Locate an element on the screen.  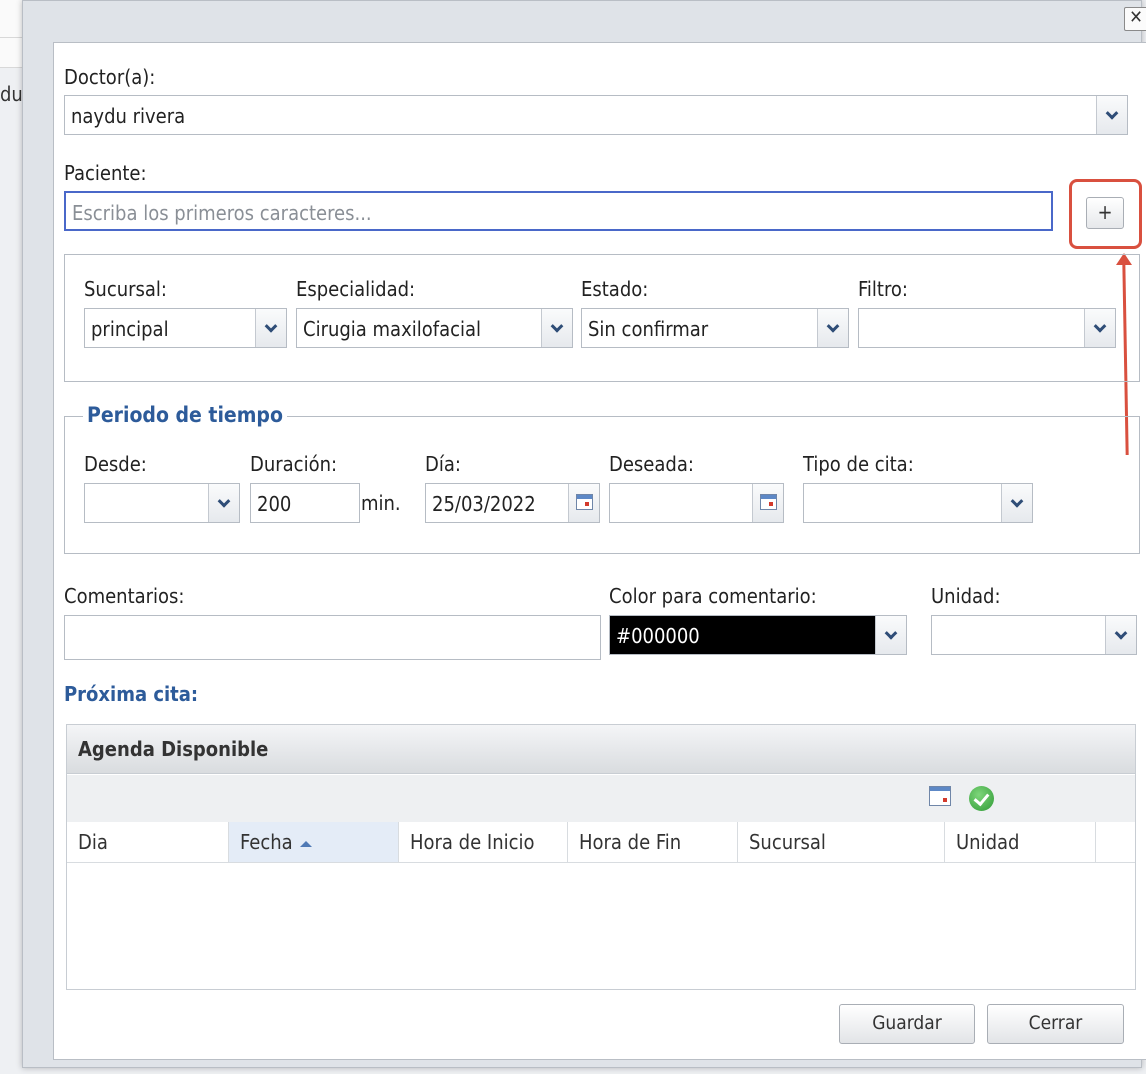
especialidad-dropdown-trigger is located at coordinates (556, 328).